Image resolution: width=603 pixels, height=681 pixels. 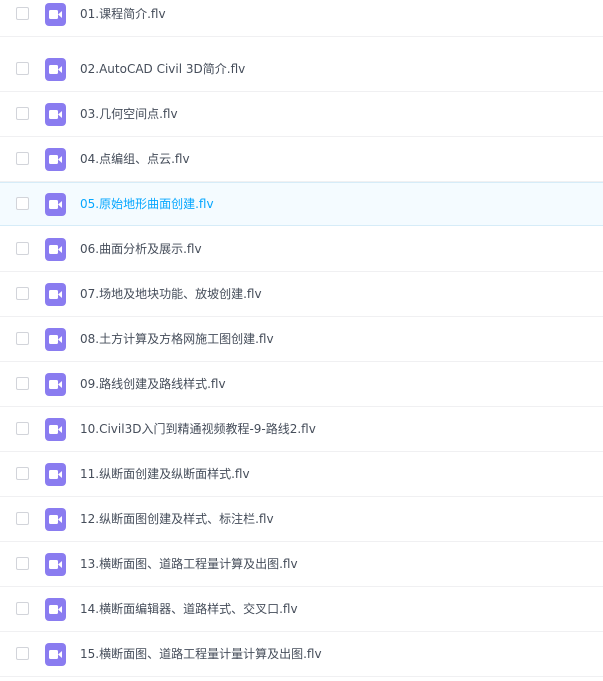 I want to click on file-name: 13.横断面图、道路工程量计算及出图.flv, so click(x=189, y=564).